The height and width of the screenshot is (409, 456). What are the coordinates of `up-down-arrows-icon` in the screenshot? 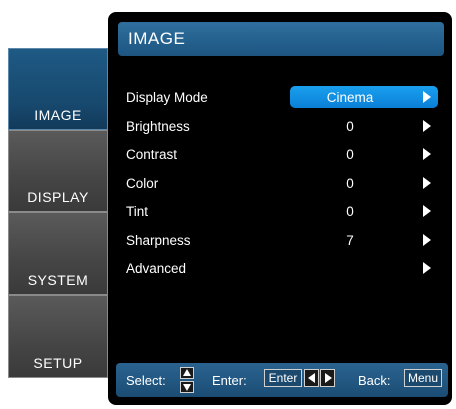 It's located at (187, 380).